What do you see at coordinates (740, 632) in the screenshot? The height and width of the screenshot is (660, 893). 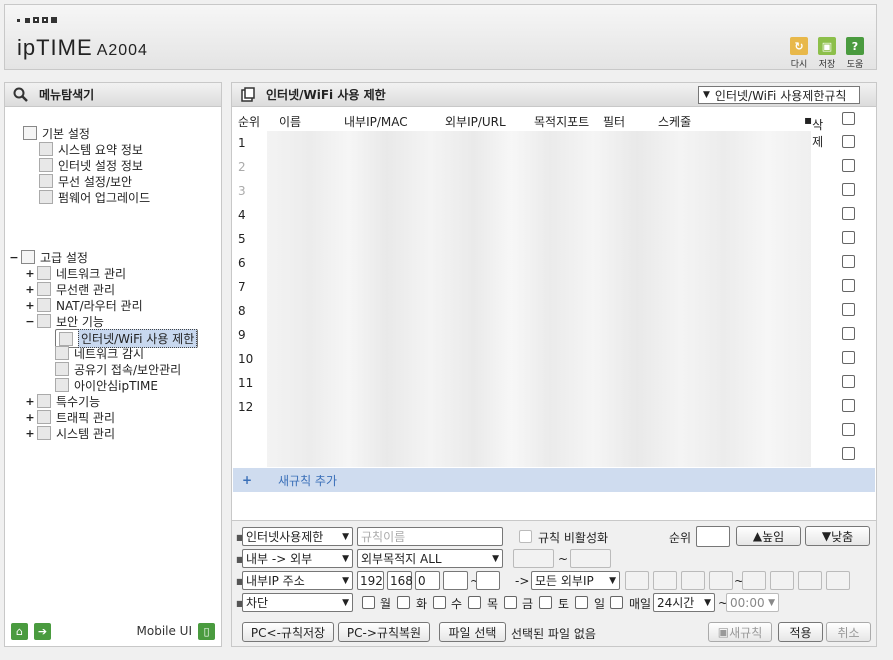 I see `new-rule-button: ▣ 새규칙` at bounding box center [740, 632].